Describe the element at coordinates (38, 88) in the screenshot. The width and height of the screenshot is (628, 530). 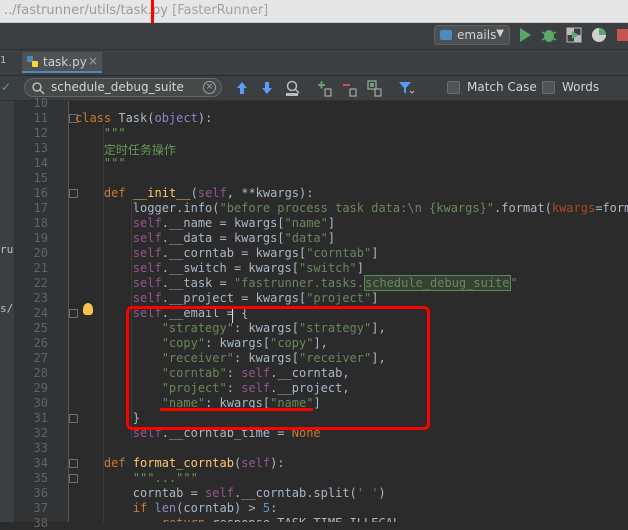
I see `search-icon` at that location.